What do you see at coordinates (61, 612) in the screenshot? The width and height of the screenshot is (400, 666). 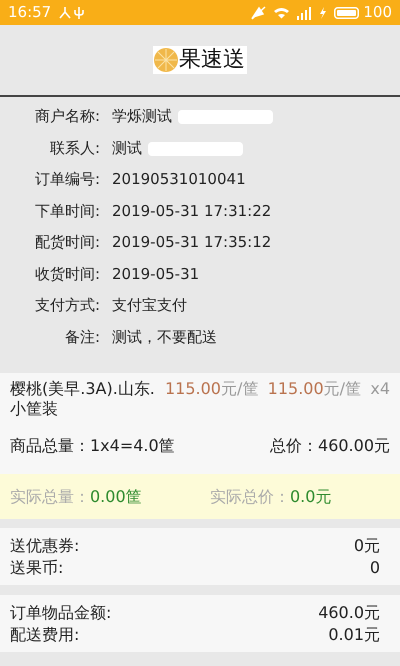 I see `row-label: 订单物品金额:` at bounding box center [61, 612].